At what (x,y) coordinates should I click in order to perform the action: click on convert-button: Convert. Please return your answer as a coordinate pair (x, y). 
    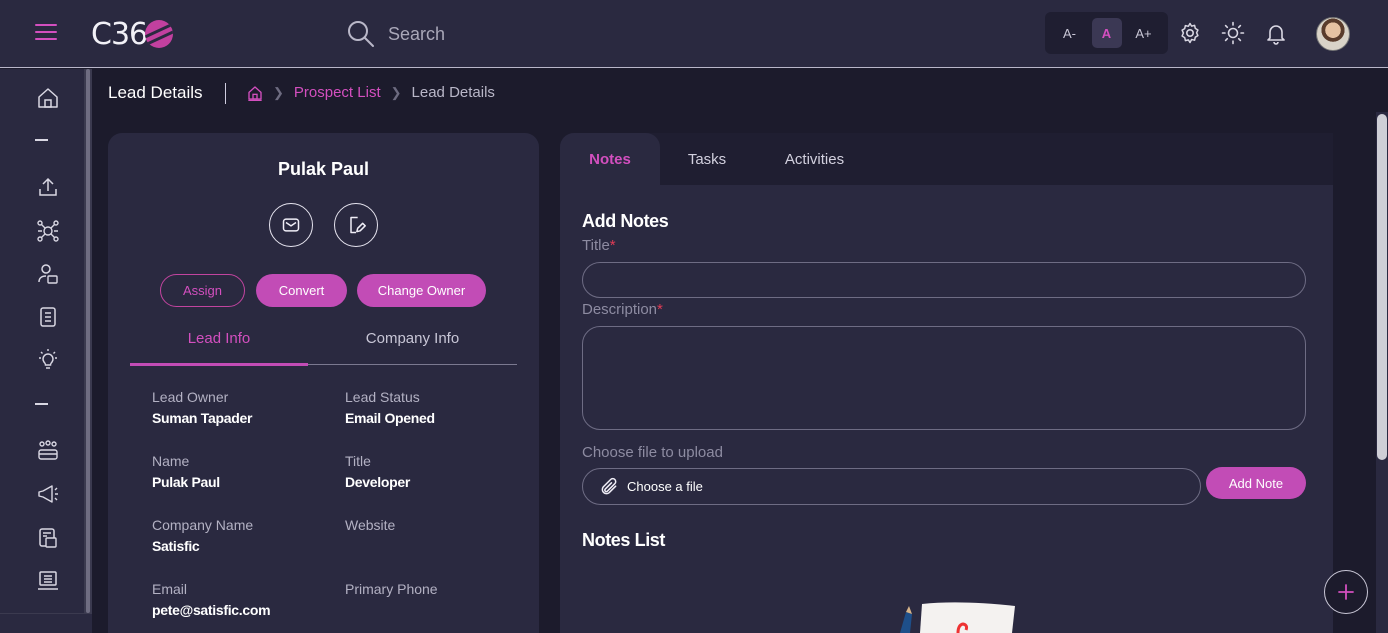
    Looking at the image, I should click on (301, 290).